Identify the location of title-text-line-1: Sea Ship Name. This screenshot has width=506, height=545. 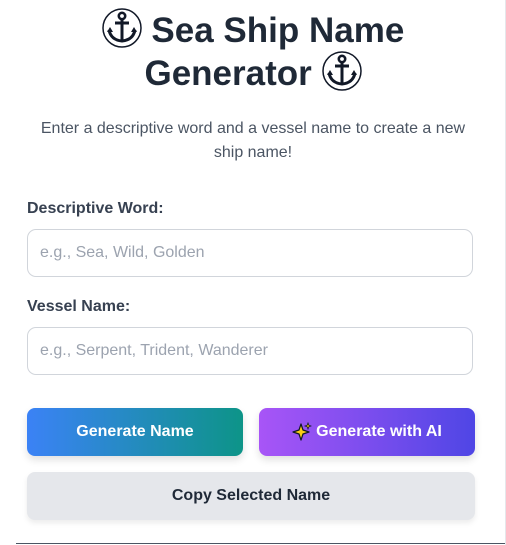
(278, 30).